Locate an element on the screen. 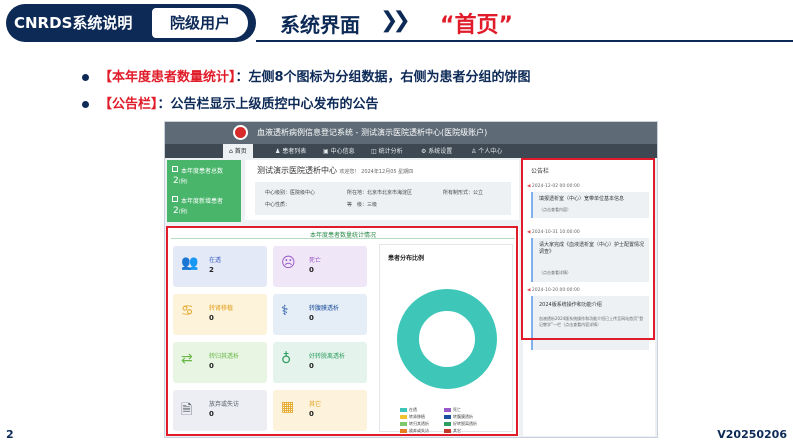 The image size is (793, 446). bullet-tag: 【公告栏】 is located at coordinates (128, 104).